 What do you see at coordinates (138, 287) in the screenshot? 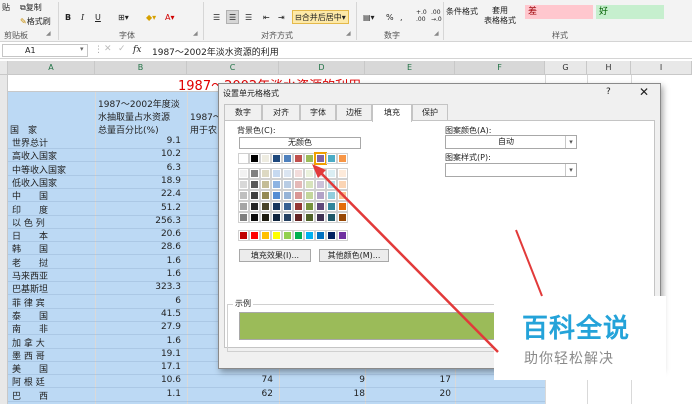
I see `value-cell: 323.3` at bounding box center [138, 287].